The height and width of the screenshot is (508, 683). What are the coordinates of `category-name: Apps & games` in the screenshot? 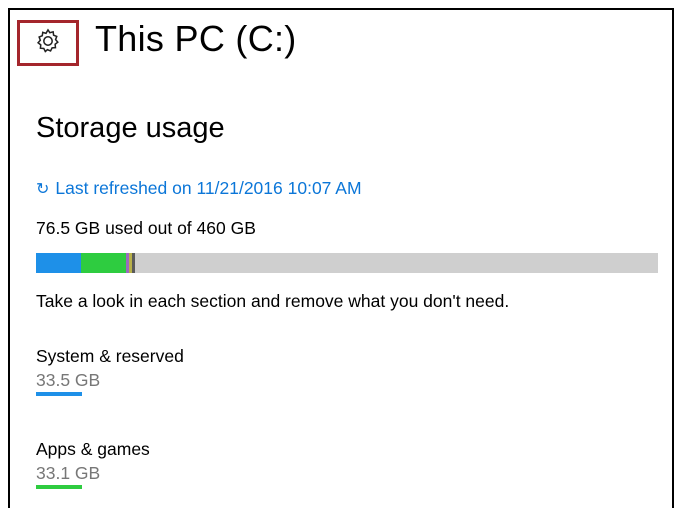 It's located at (93, 449).